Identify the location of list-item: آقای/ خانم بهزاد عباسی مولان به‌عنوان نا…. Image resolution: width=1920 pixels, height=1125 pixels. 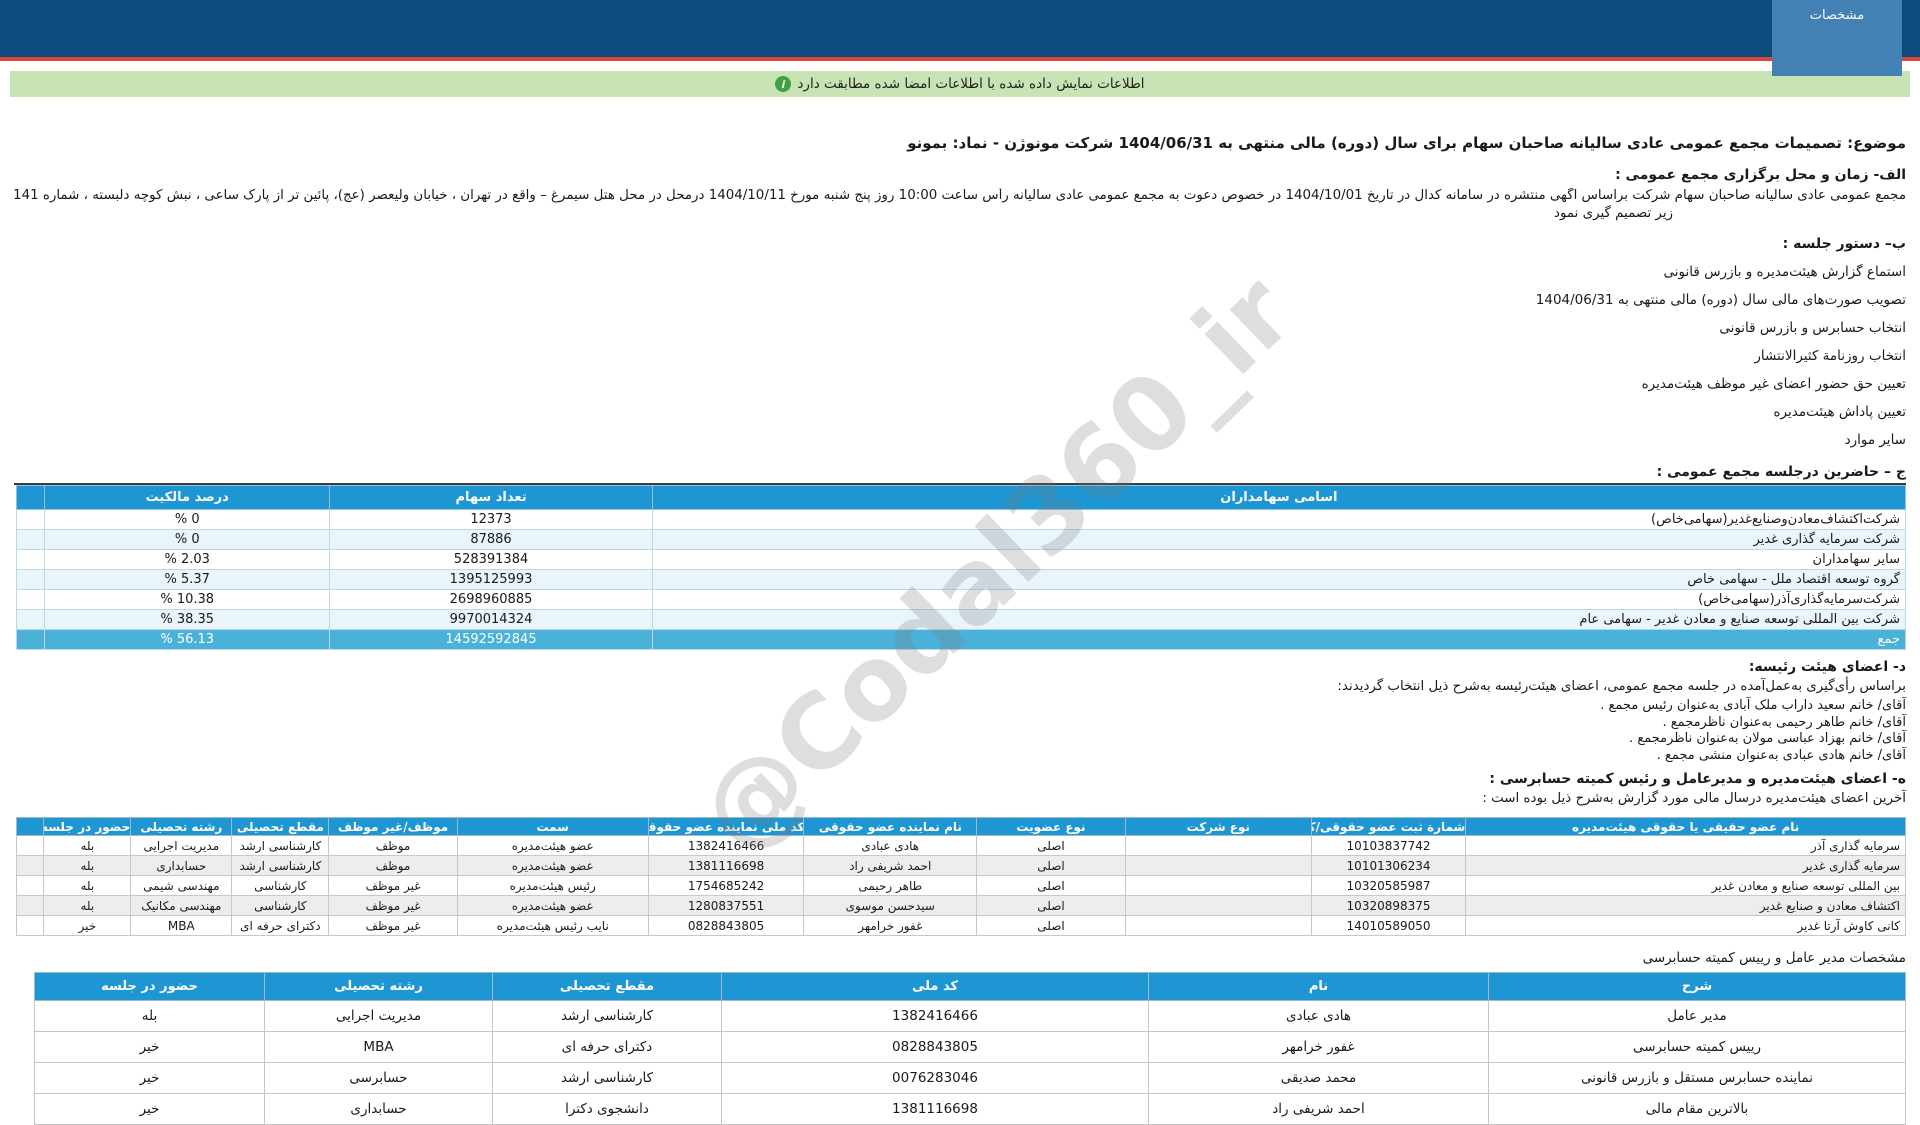
(1767, 738).